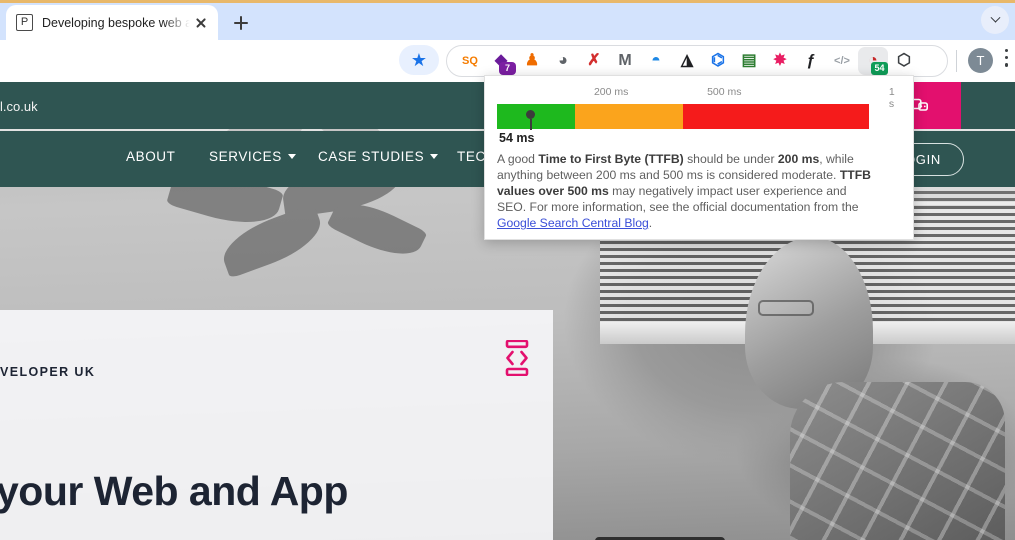 The image size is (1015, 540). Describe the element at coordinates (798, 159) in the screenshot. I see `ttfb-good-threshold: 200 ms` at that location.